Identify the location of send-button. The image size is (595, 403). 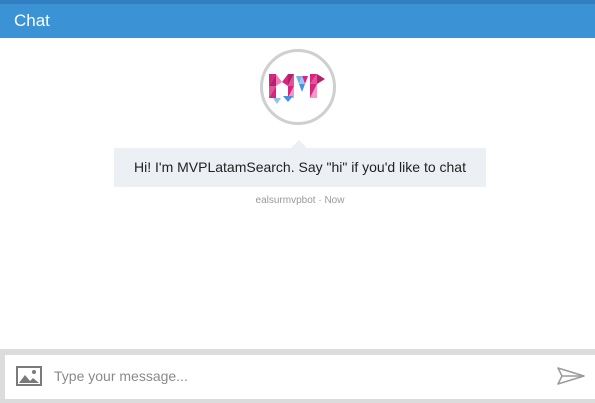
(571, 376).